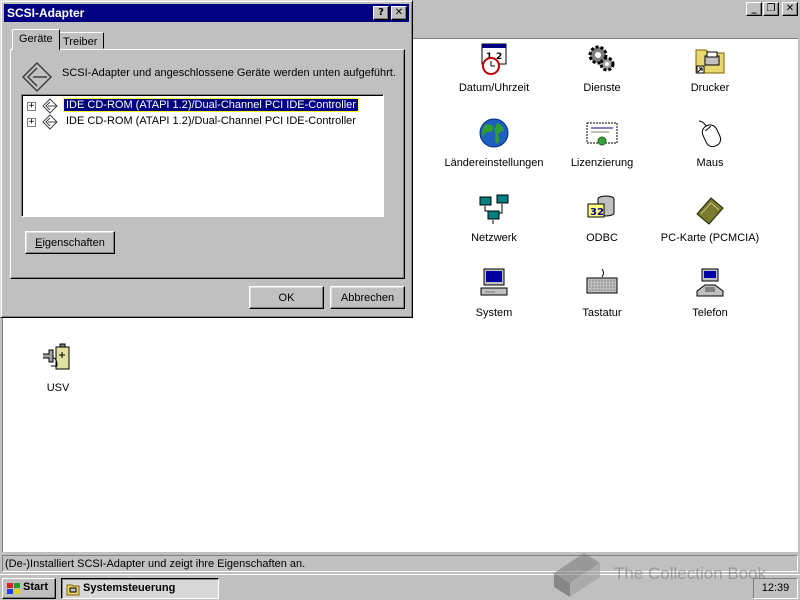  Describe the element at coordinates (602, 149) in the screenshot. I see `icon-lizenzierung: Lizenzierung` at that location.